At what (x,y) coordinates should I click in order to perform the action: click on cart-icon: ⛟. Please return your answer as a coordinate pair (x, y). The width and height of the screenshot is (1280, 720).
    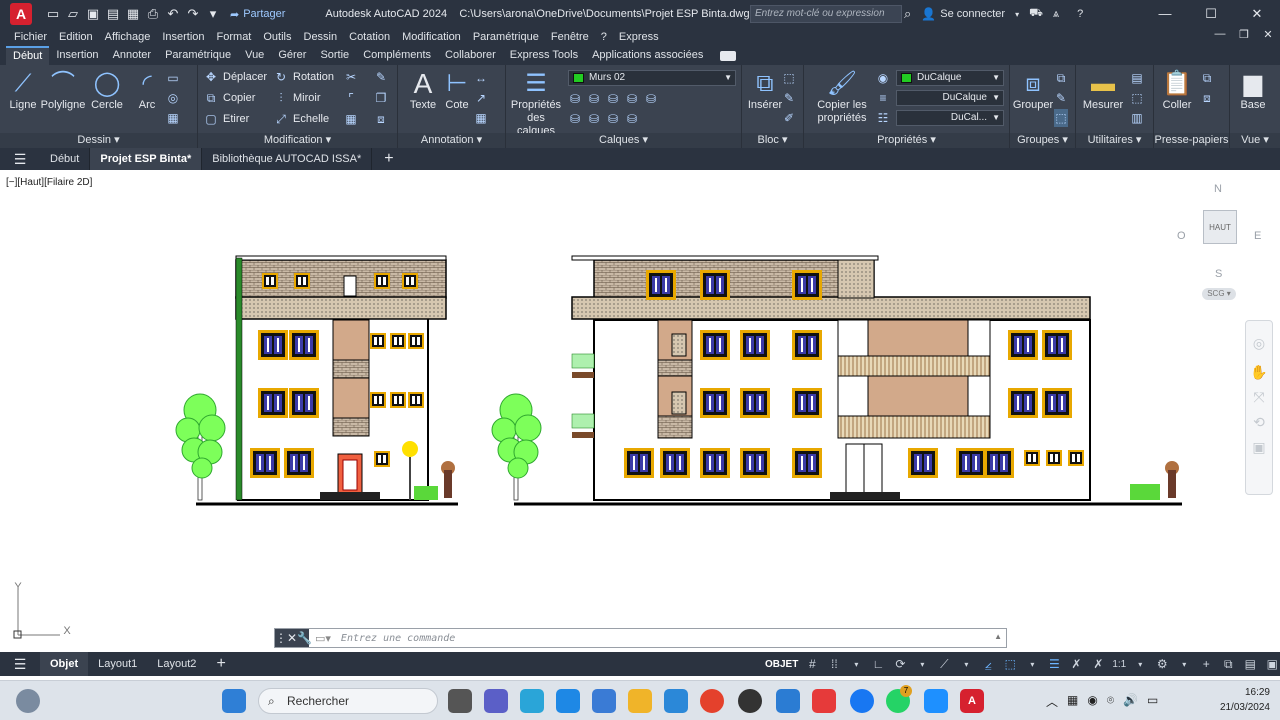
    Looking at the image, I should click on (1036, 14).